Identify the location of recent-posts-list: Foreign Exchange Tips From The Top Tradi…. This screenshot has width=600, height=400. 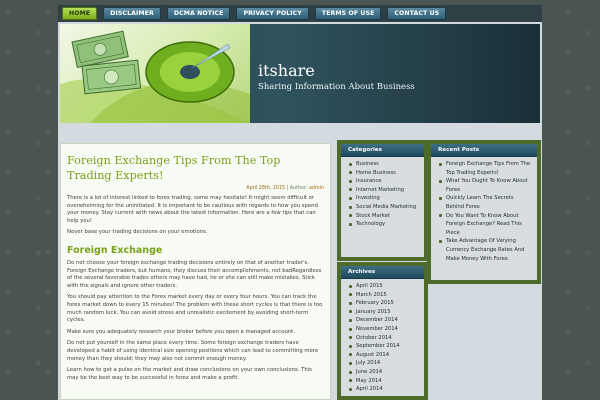
(484, 210).